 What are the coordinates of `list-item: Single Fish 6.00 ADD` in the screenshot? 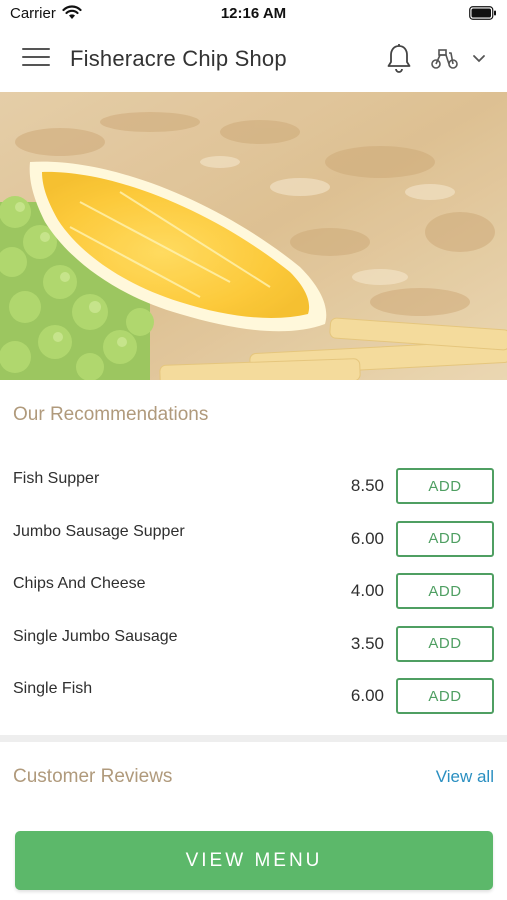 It's located at (253, 696).